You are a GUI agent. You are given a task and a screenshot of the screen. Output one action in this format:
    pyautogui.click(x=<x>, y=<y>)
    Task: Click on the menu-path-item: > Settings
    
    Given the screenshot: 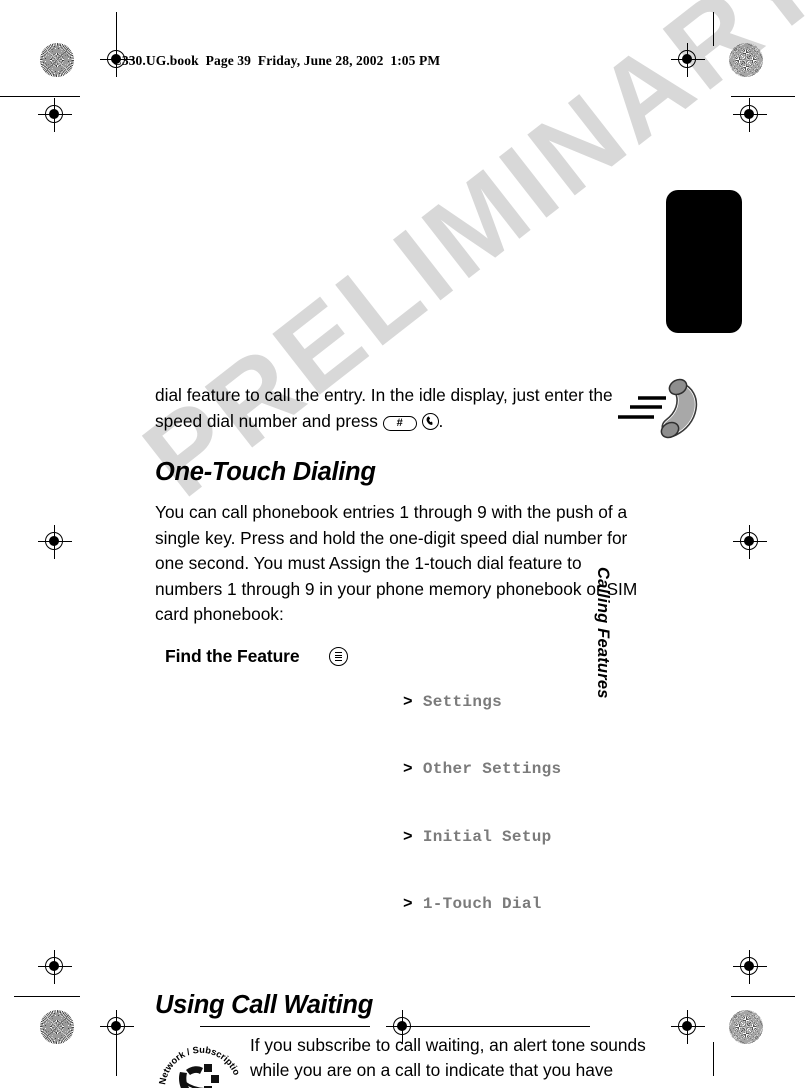 What is the action you would take?
    pyautogui.click(x=525, y=702)
    